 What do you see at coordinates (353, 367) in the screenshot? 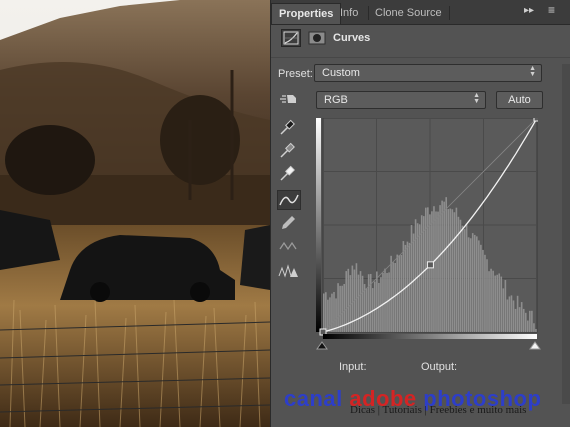
I see `input-label: Input:` at bounding box center [353, 367].